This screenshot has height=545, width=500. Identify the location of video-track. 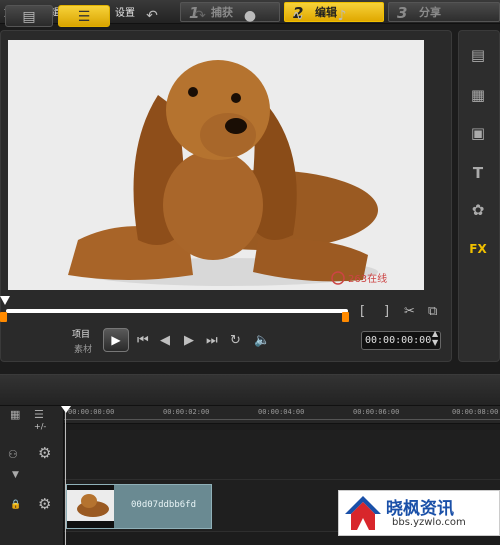
(282, 455).